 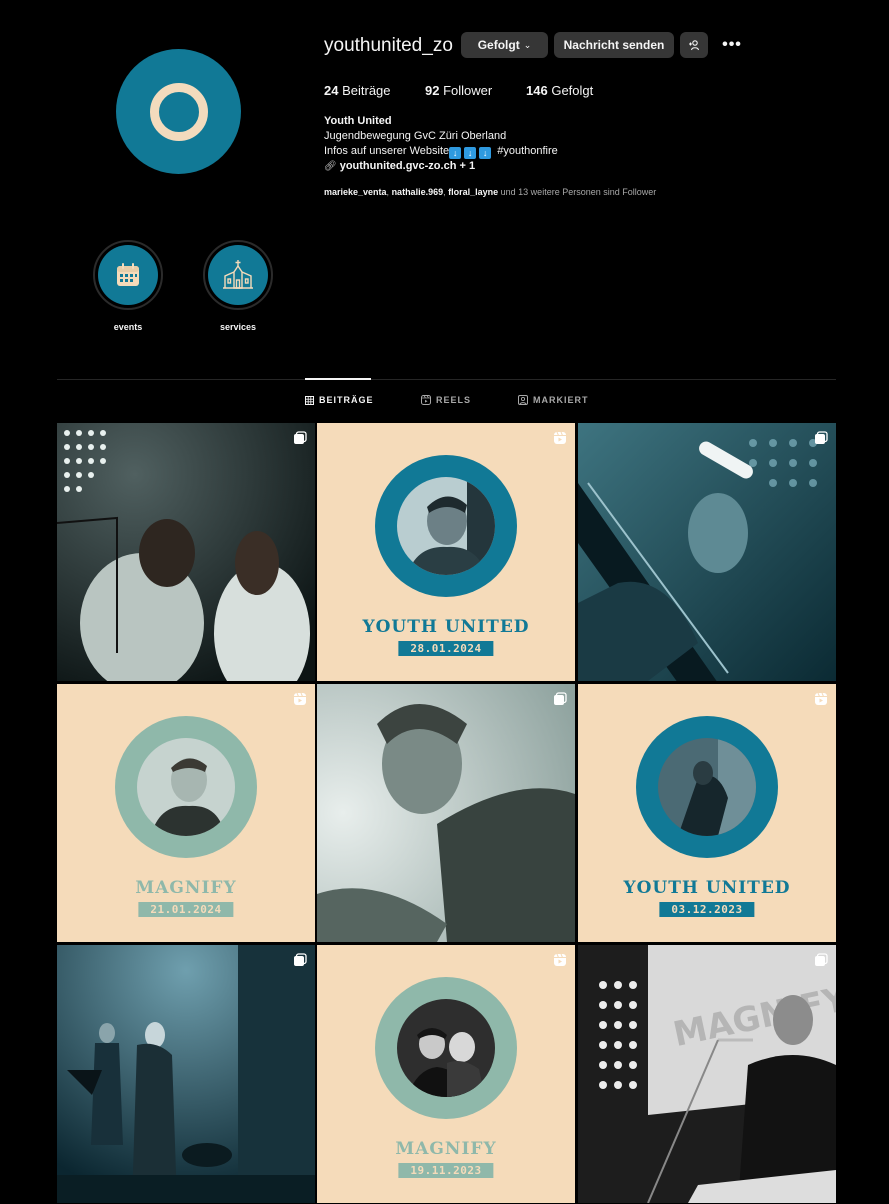 I want to click on tab-posts: BEITRÄGE, so click(x=339, y=400).